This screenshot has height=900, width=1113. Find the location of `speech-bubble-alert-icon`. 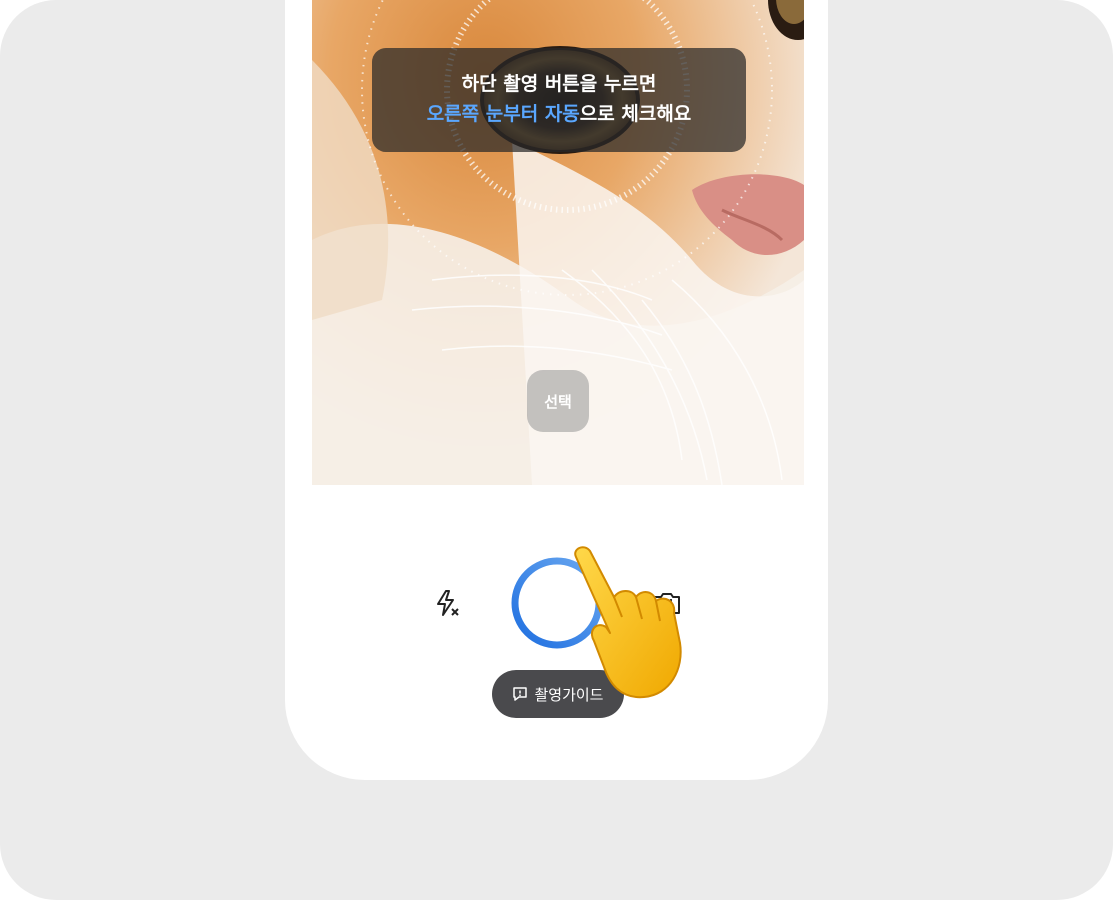

speech-bubble-alert-icon is located at coordinates (520, 694).